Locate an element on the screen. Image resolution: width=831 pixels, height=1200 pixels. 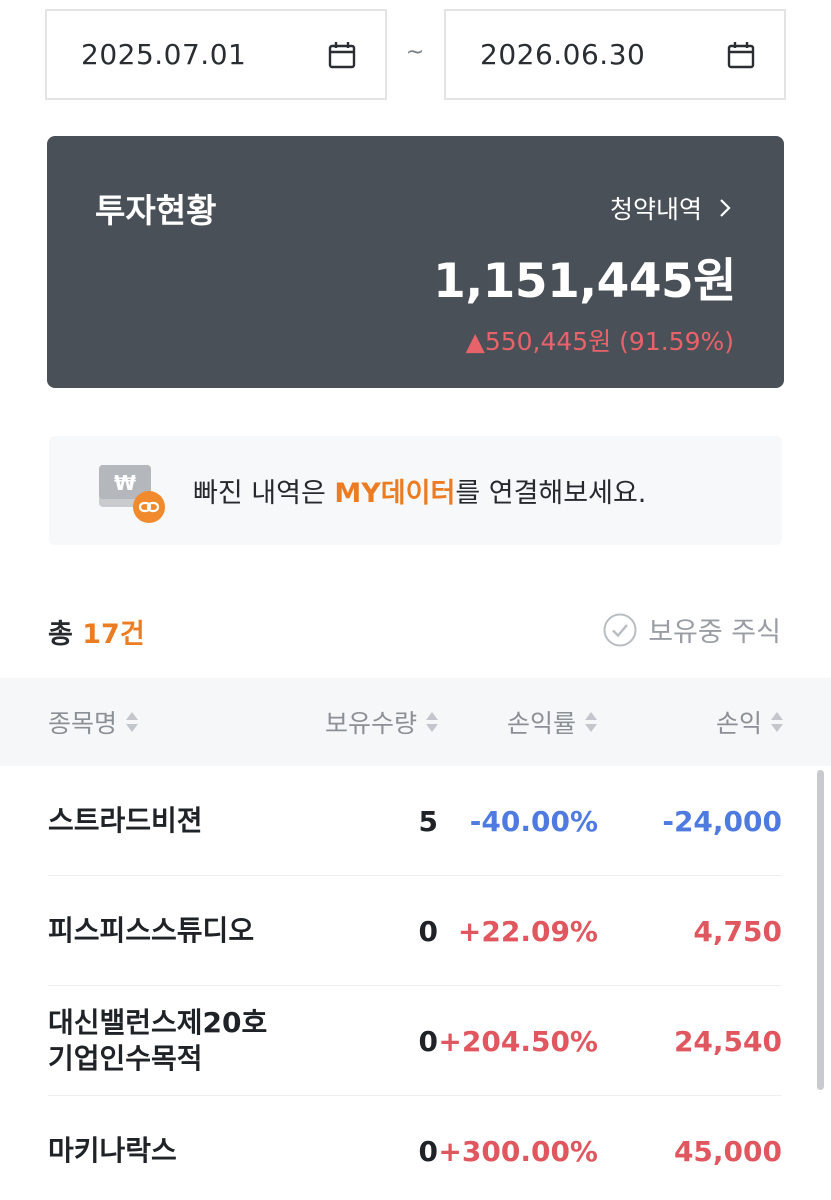
return-rate: -40.00% is located at coordinates (533, 821).